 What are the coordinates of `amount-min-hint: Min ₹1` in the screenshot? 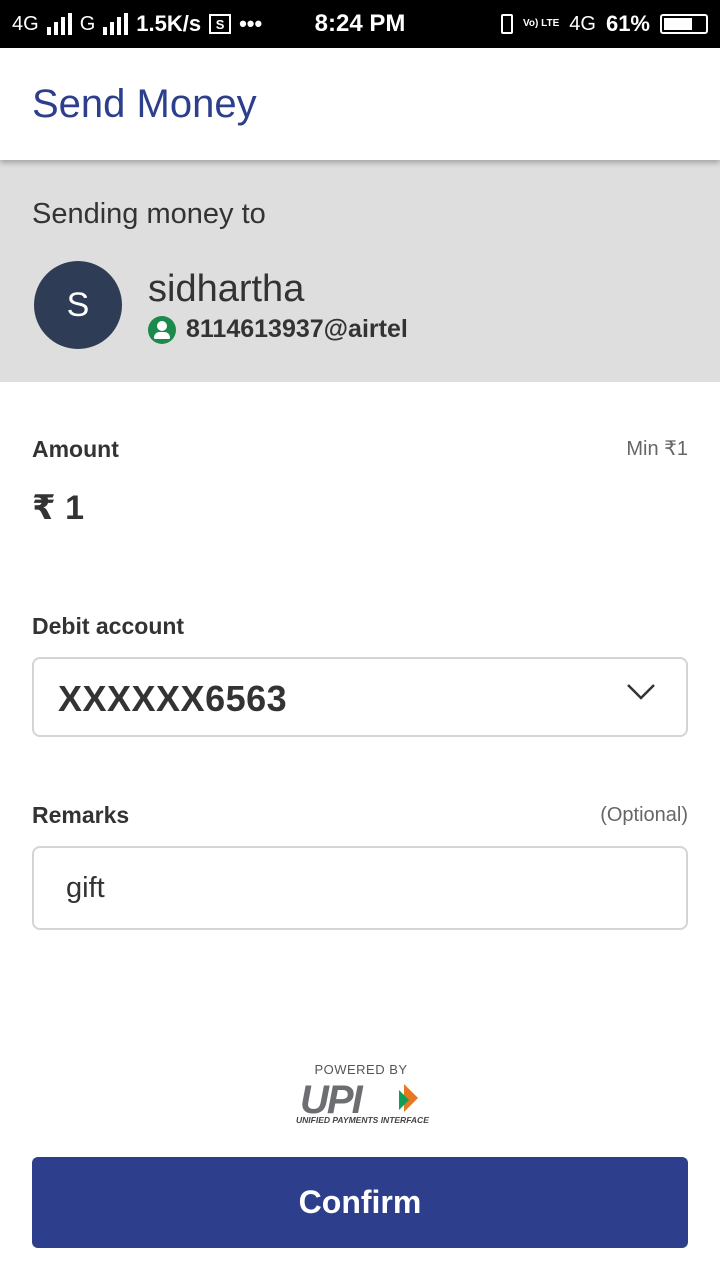 It's located at (657, 449).